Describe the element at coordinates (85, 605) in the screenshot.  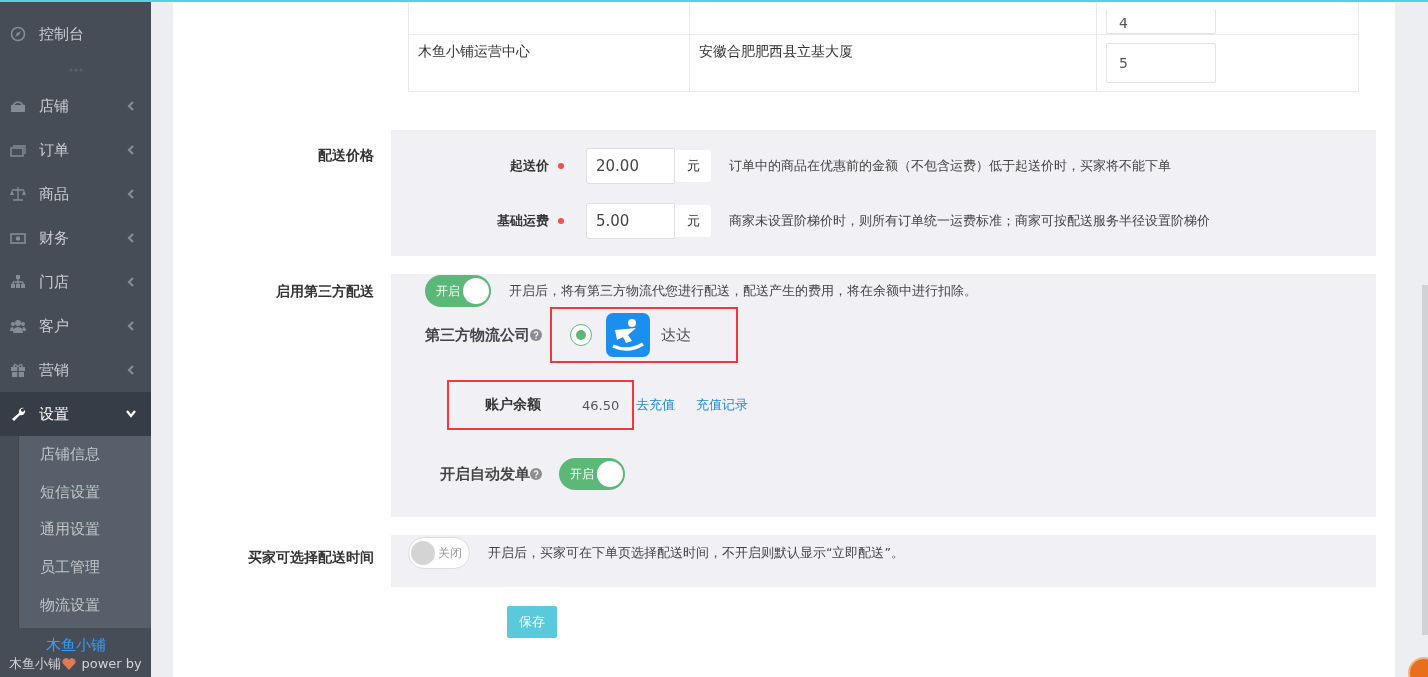
I see `submenu-item: 物流设置` at that location.